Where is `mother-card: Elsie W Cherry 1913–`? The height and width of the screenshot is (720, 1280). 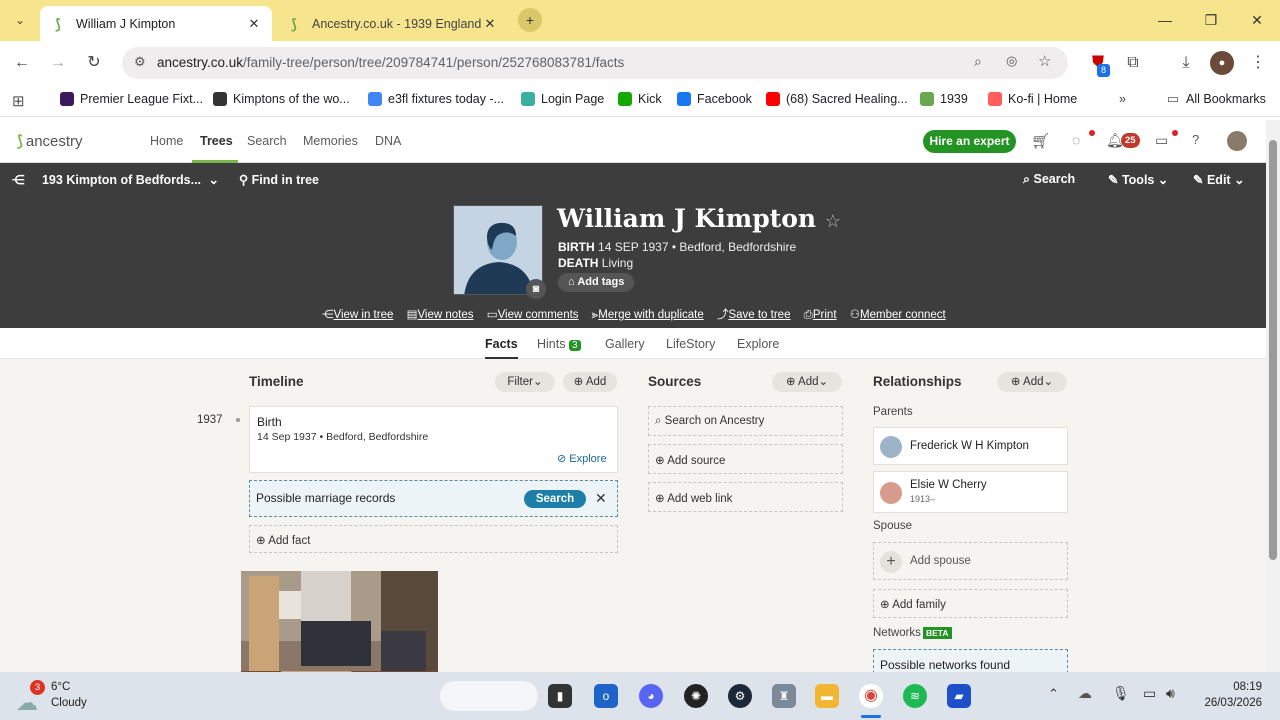
mother-card: Elsie W Cherry 1913– is located at coordinates (970, 492).